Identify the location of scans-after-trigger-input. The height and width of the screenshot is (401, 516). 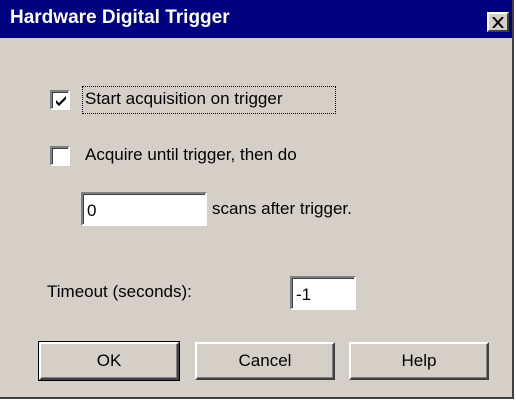
(144, 209).